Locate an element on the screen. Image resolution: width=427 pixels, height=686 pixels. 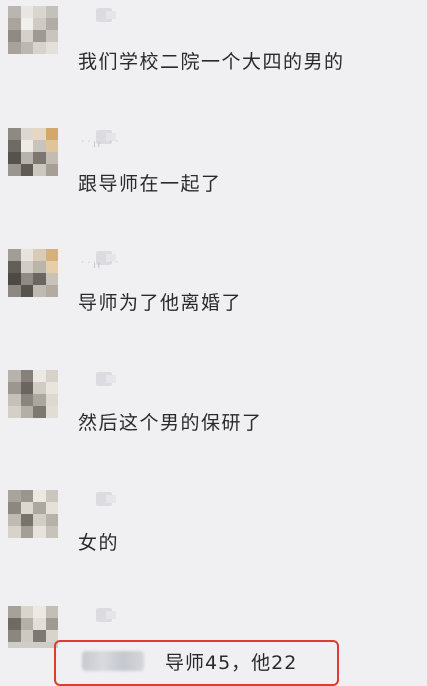
redacted-quote-name is located at coordinates (113, 661).